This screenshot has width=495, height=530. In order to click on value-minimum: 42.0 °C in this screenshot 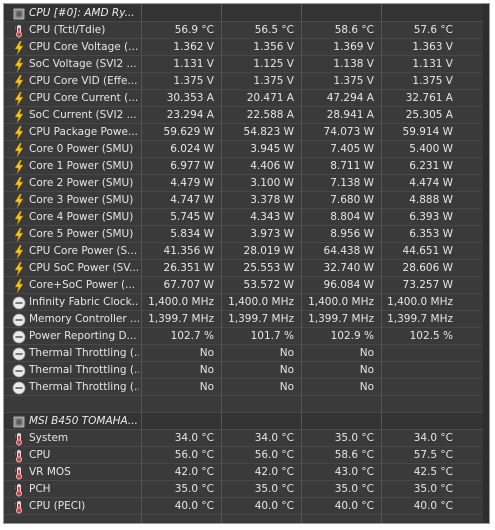, I will do `click(274, 472)`.